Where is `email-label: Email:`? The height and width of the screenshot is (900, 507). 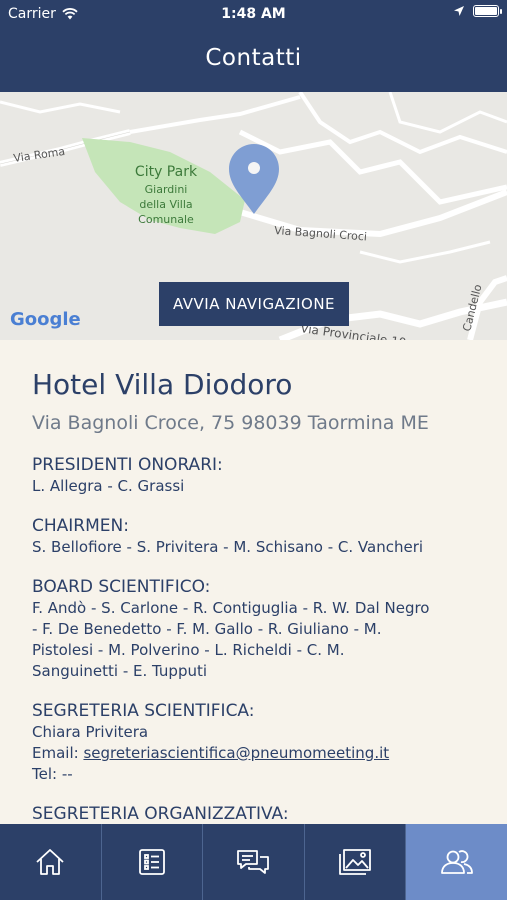 email-label: Email: is located at coordinates (58, 753).